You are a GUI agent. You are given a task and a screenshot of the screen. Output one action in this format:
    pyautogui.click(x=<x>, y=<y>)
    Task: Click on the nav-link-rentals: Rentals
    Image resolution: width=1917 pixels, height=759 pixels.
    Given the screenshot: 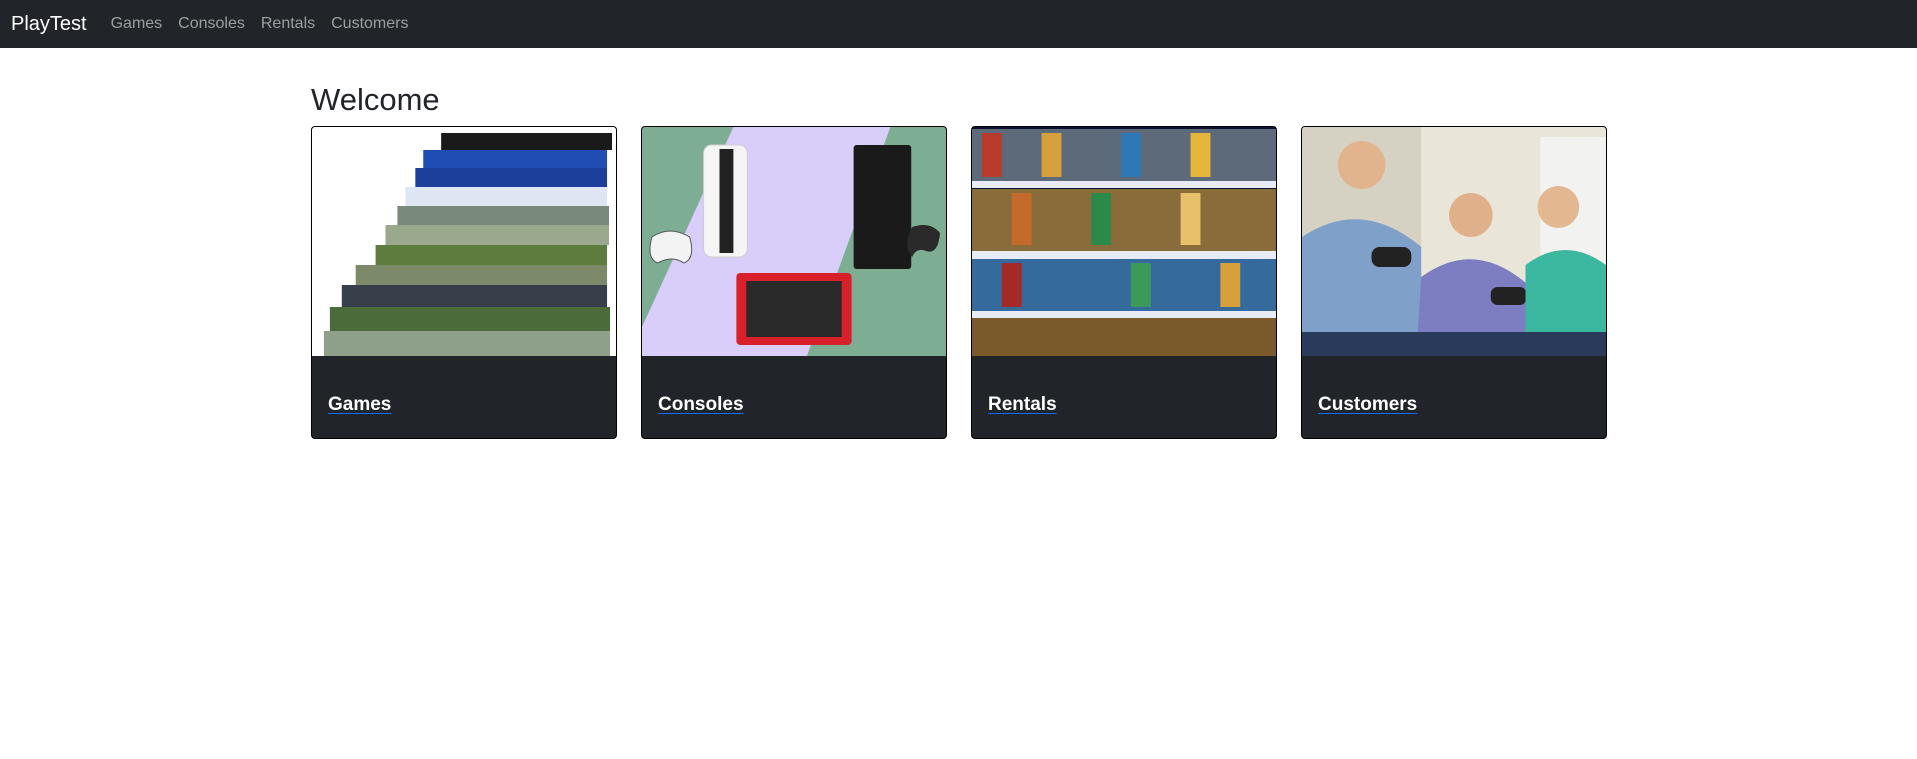 What is the action you would take?
    pyautogui.click(x=288, y=24)
    